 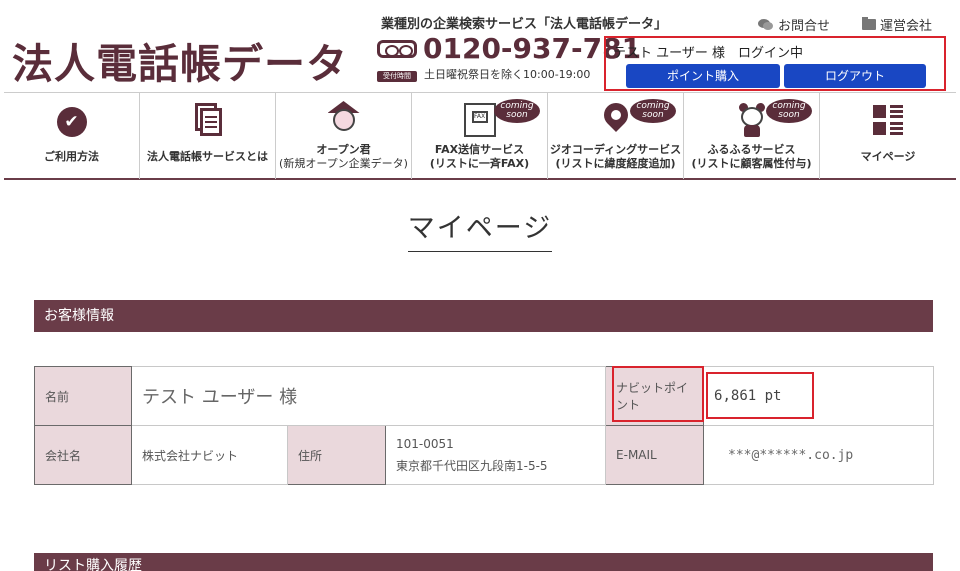 What do you see at coordinates (655, 455) in the screenshot?
I see `email-label: E-MAIL` at bounding box center [655, 455].